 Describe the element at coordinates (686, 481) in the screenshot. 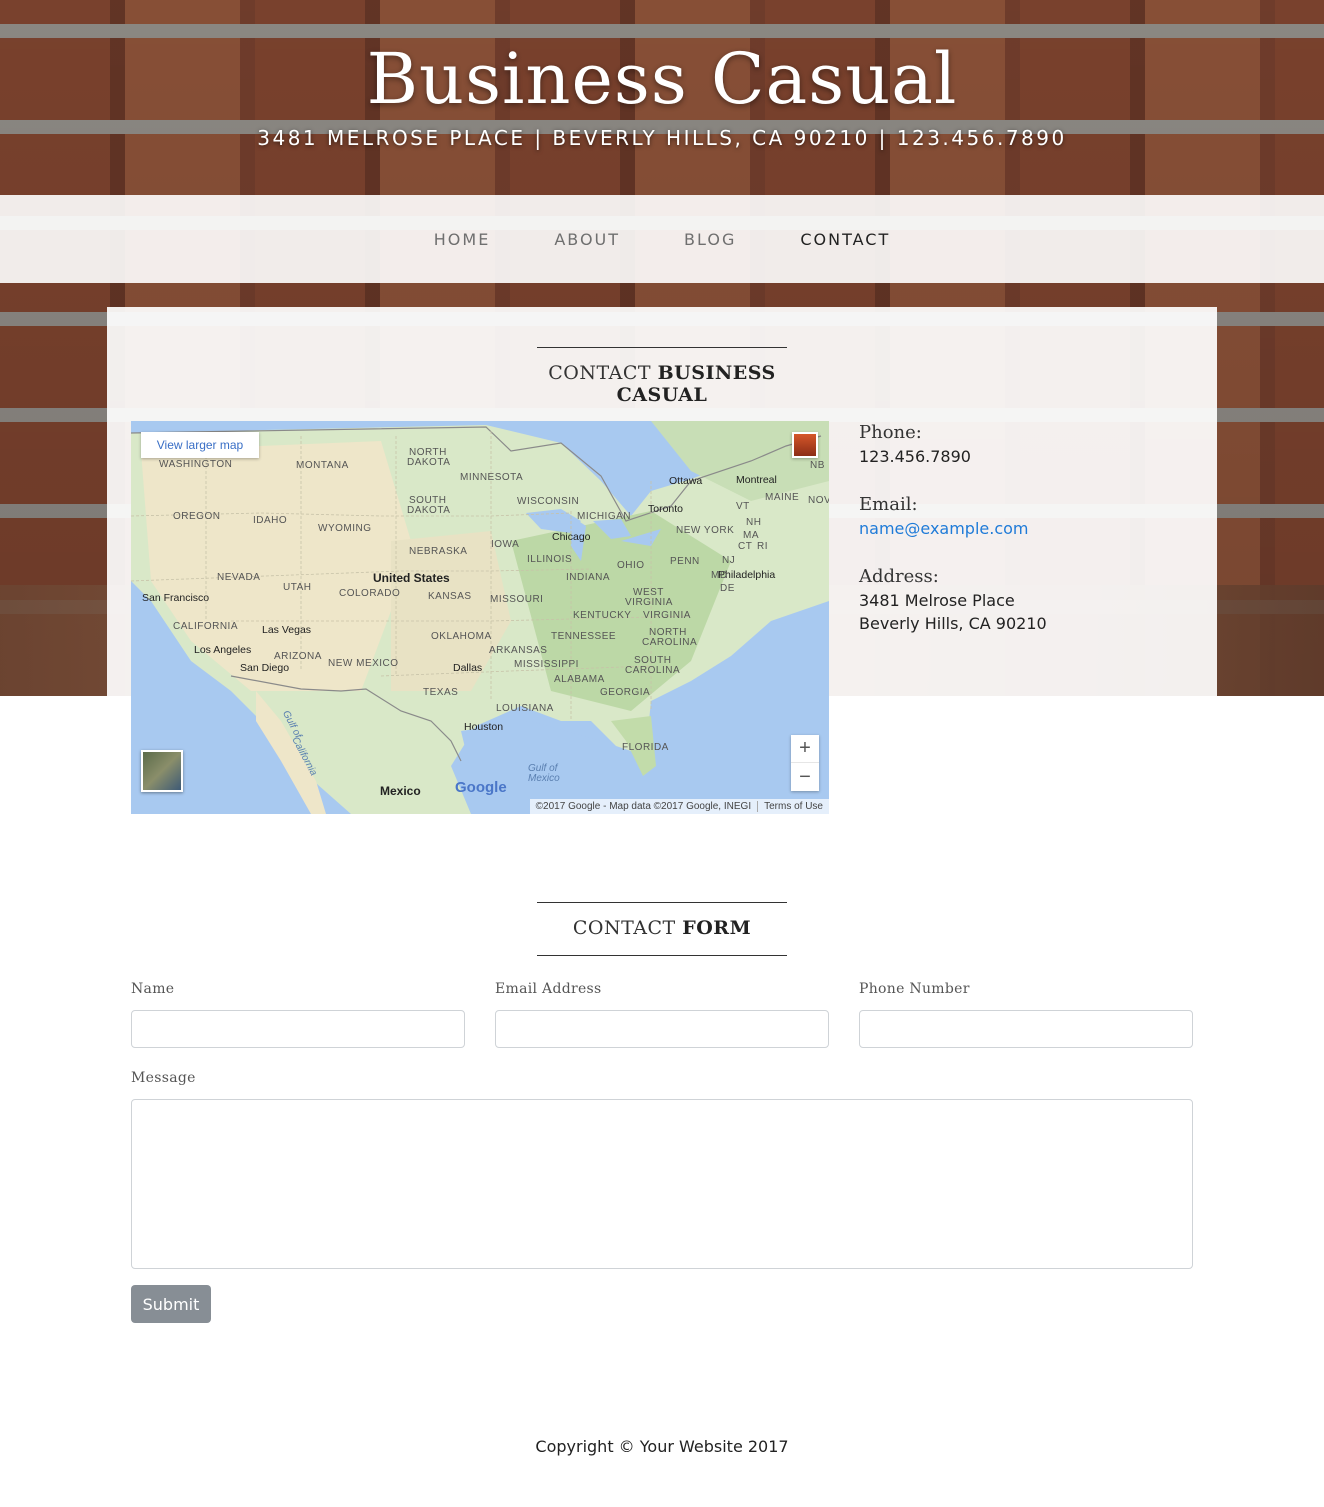

I see `map-label-ottawa: Ottawa` at that location.